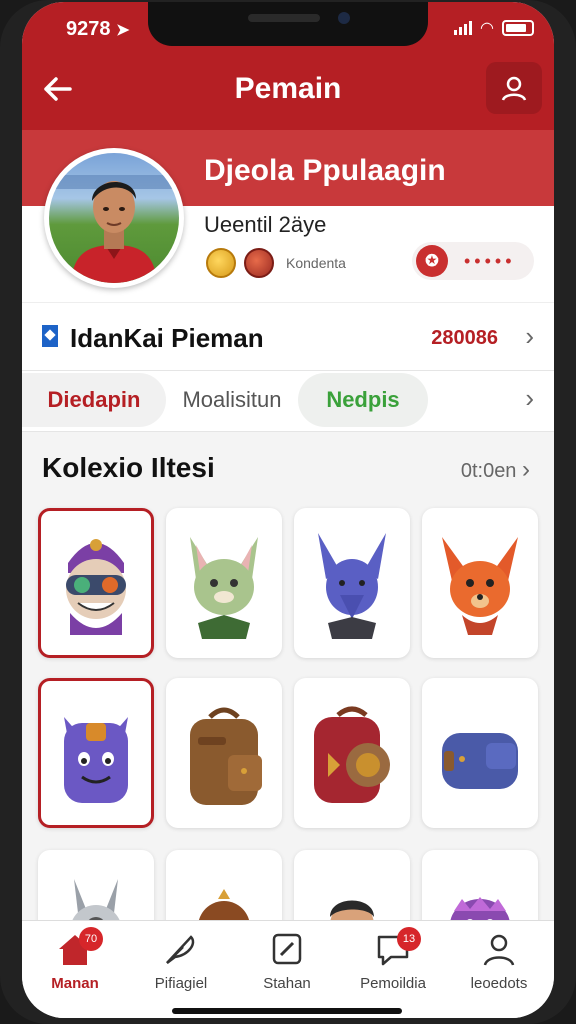 The height and width of the screenshot is (1024, 576). Describe the element at coordinates (181, 971) in the screenshot. I see `nav-pifiagiel: Pifiagiel` at that location.